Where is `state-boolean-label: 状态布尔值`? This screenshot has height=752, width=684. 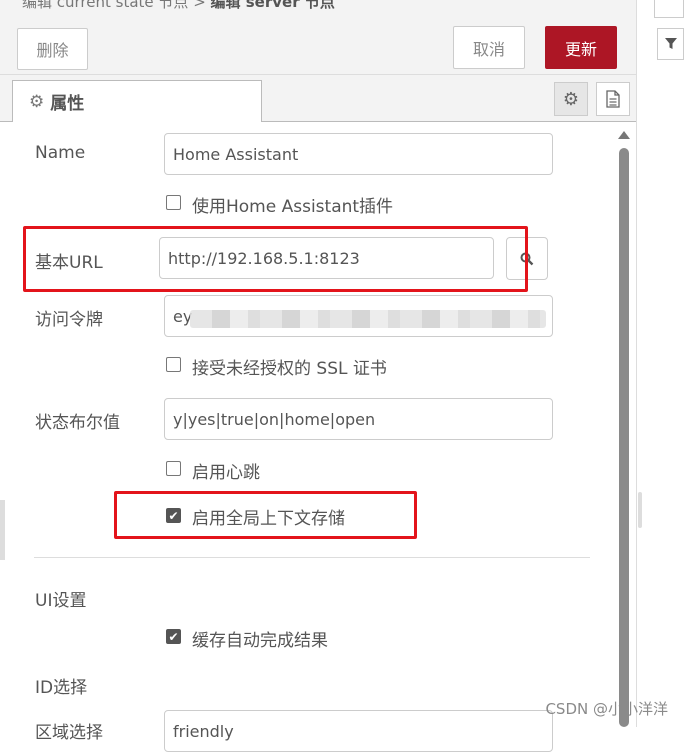
state-boolean-label: 状态布尔值 is located at coordinates (77, 423).